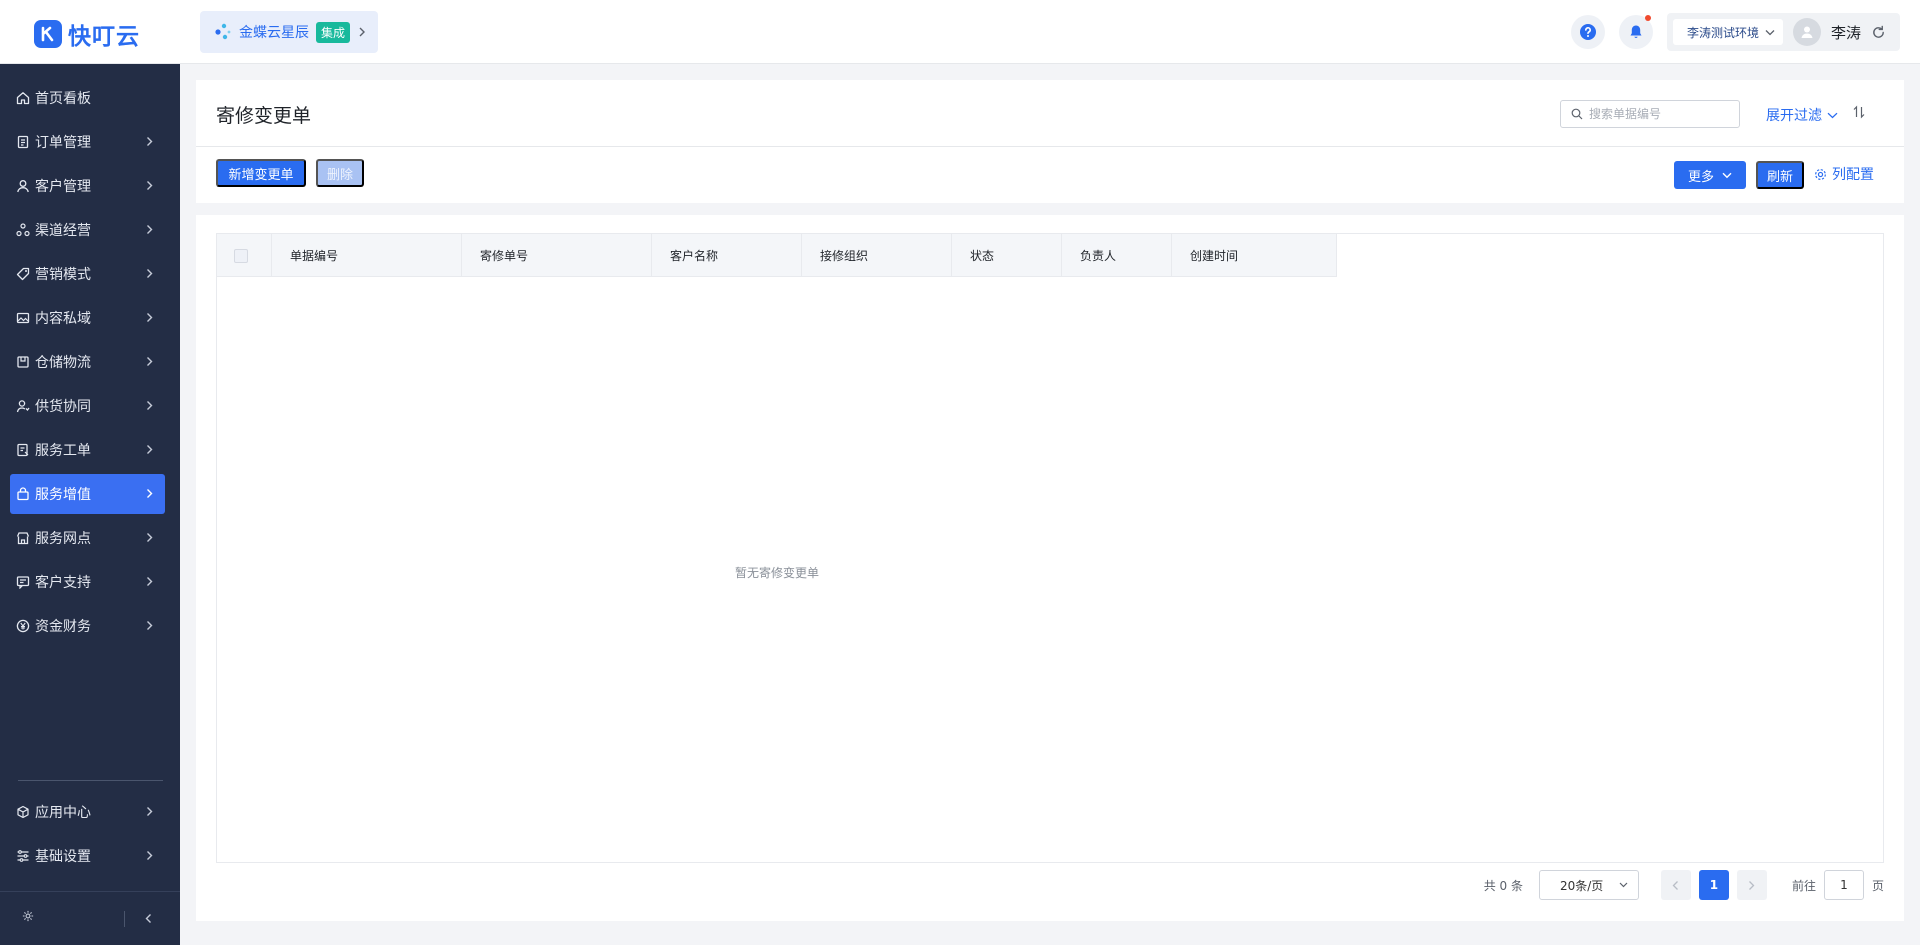  Describe the element at coordinates (63, 583) in the screenshot. I see `sidebar-item-label: 客户支持` at that location.